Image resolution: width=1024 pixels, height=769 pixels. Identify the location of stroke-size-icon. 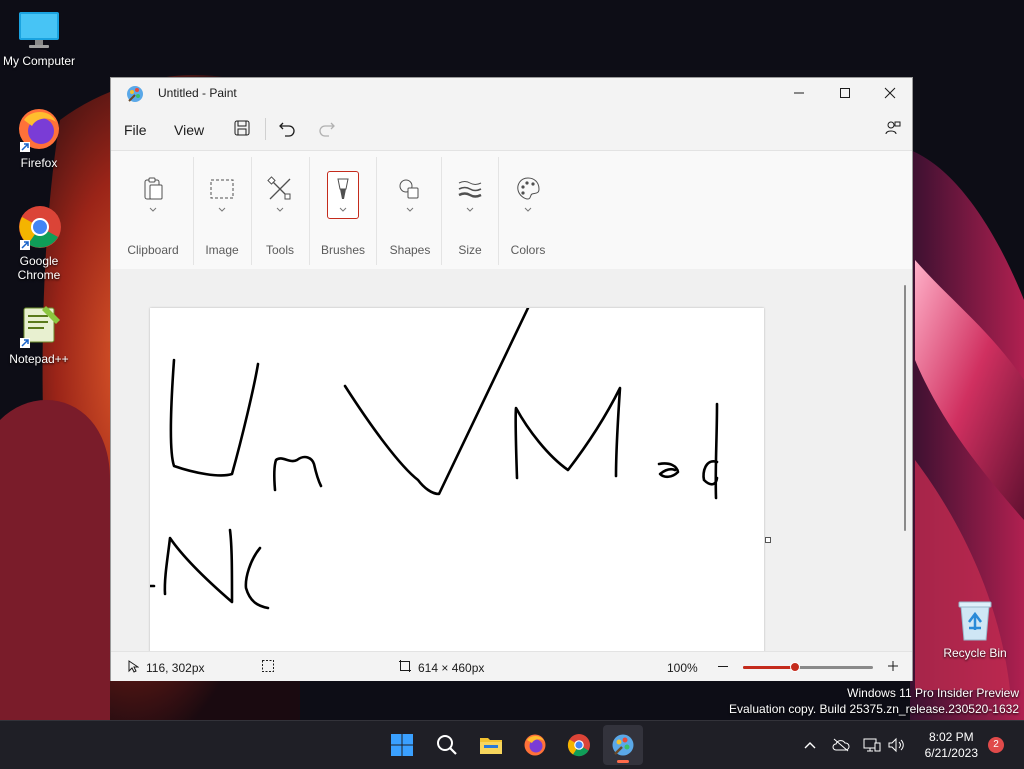
(470, 189).